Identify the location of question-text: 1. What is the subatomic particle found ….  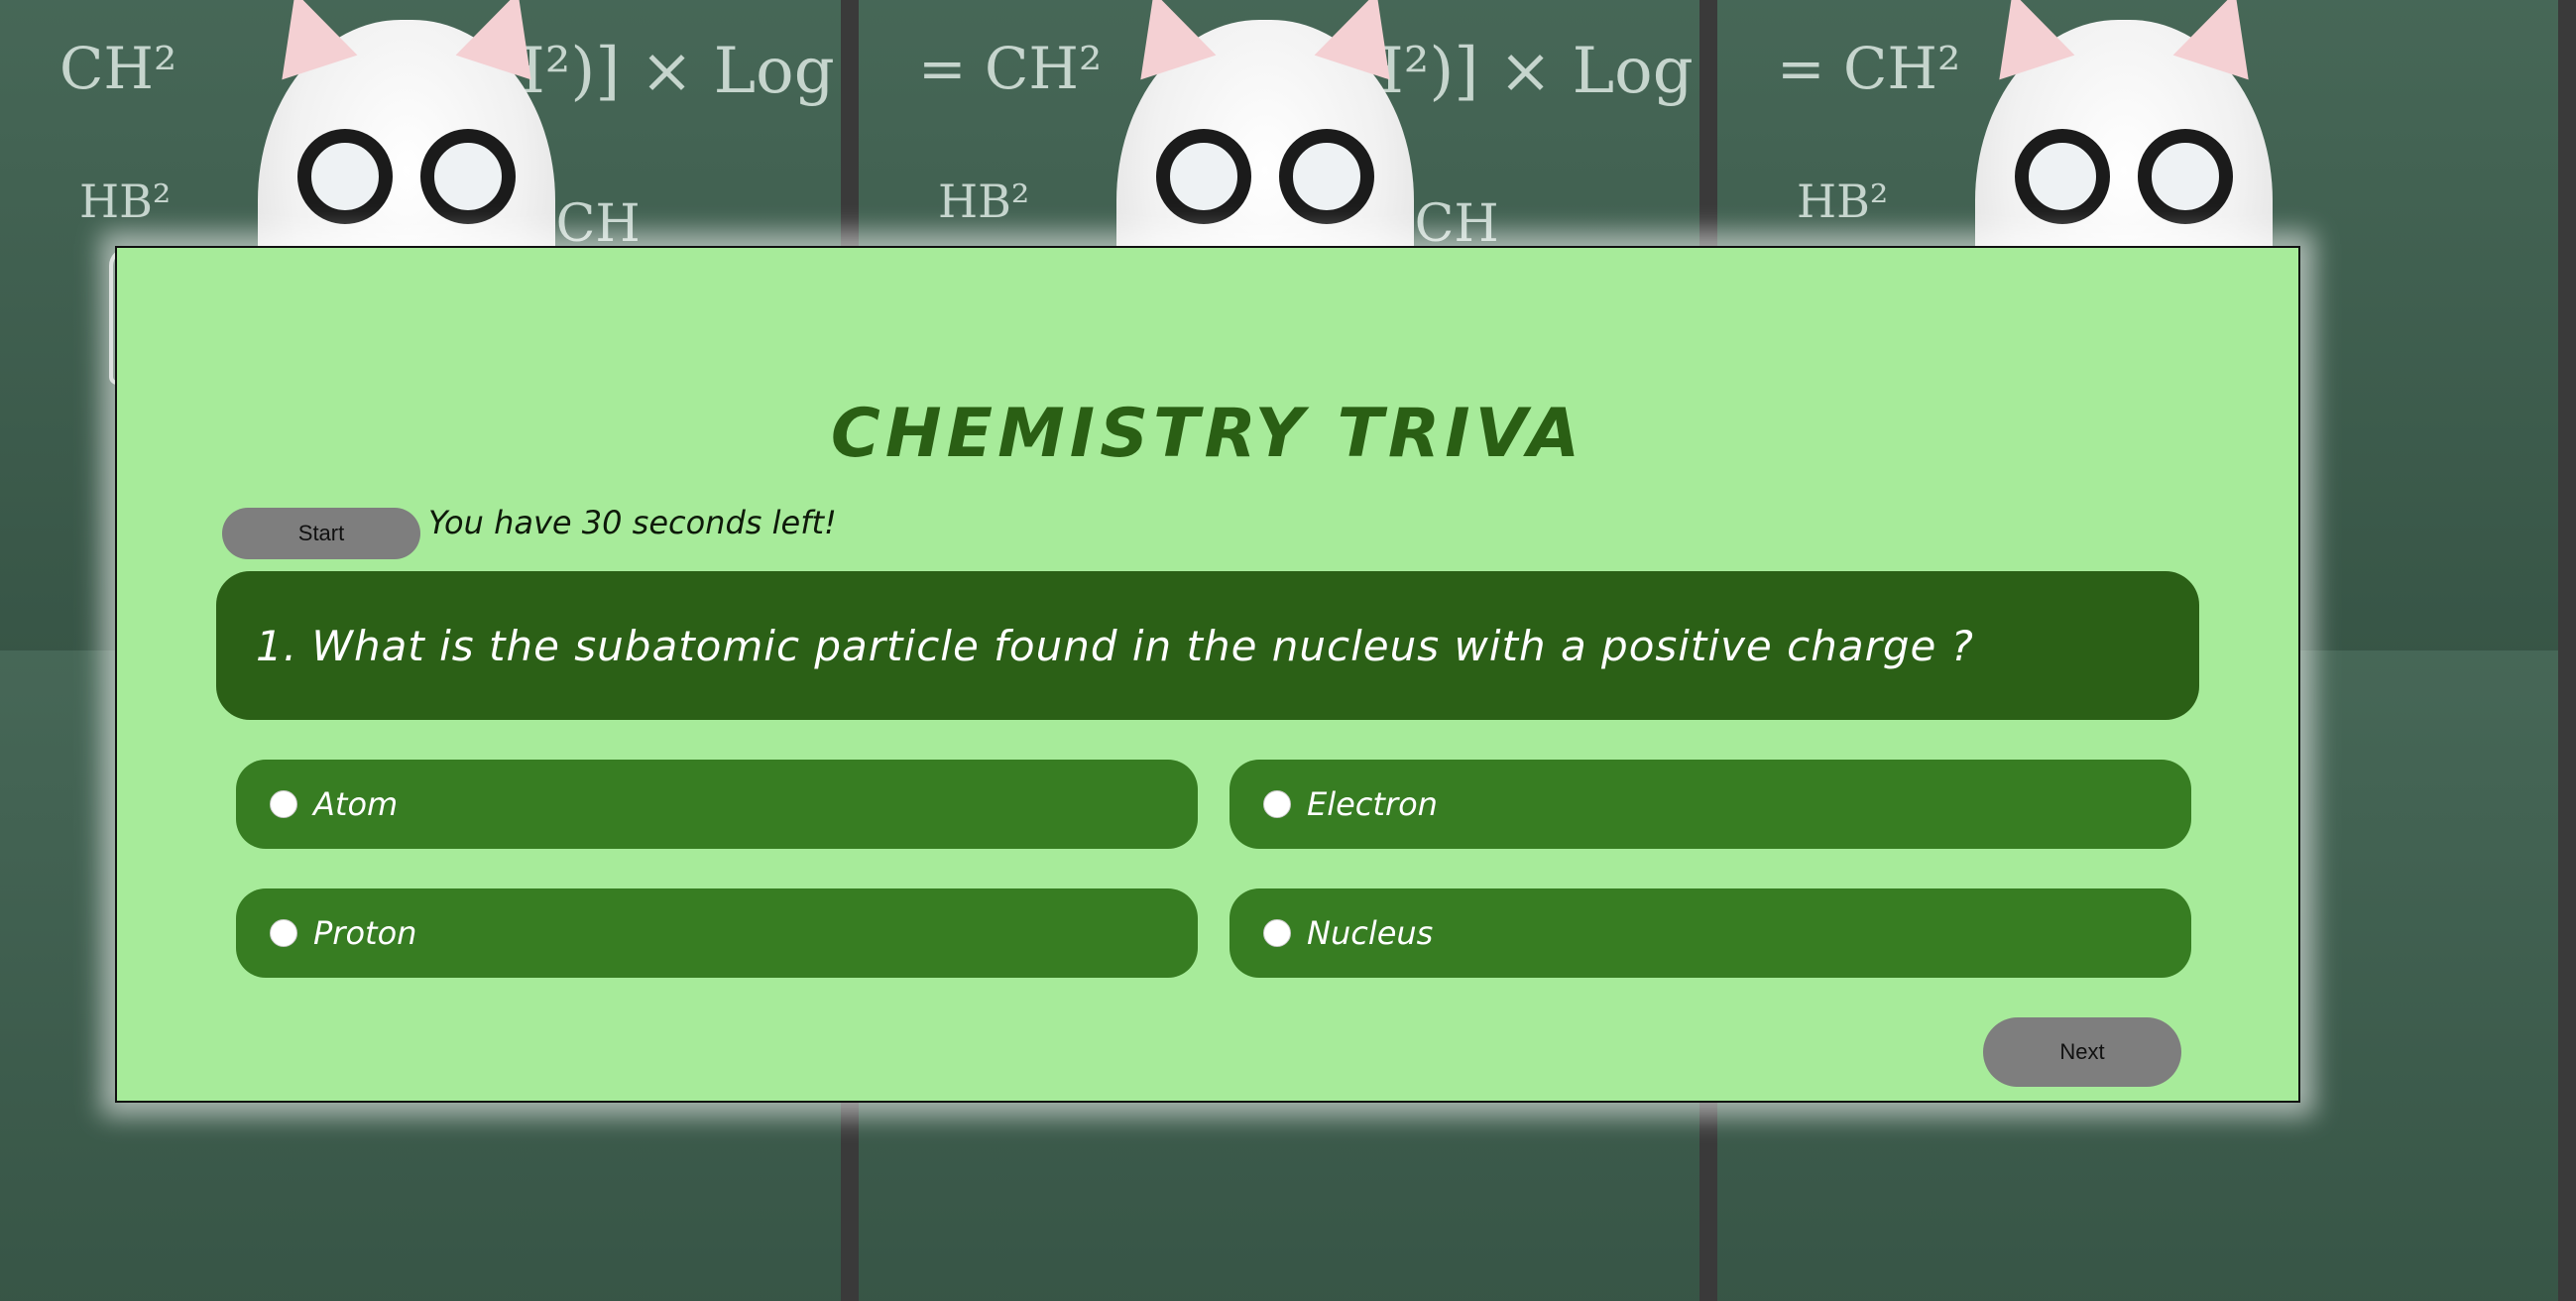
(1115, 645).